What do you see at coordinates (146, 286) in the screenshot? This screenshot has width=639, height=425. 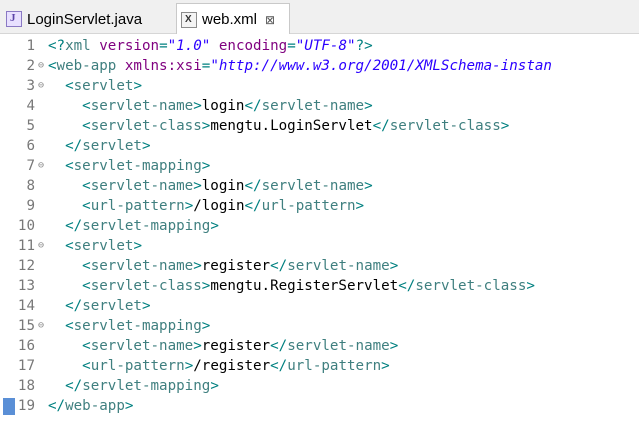 I see `syntax-token-tag: servlet-class` at bounding box center [146, 286].